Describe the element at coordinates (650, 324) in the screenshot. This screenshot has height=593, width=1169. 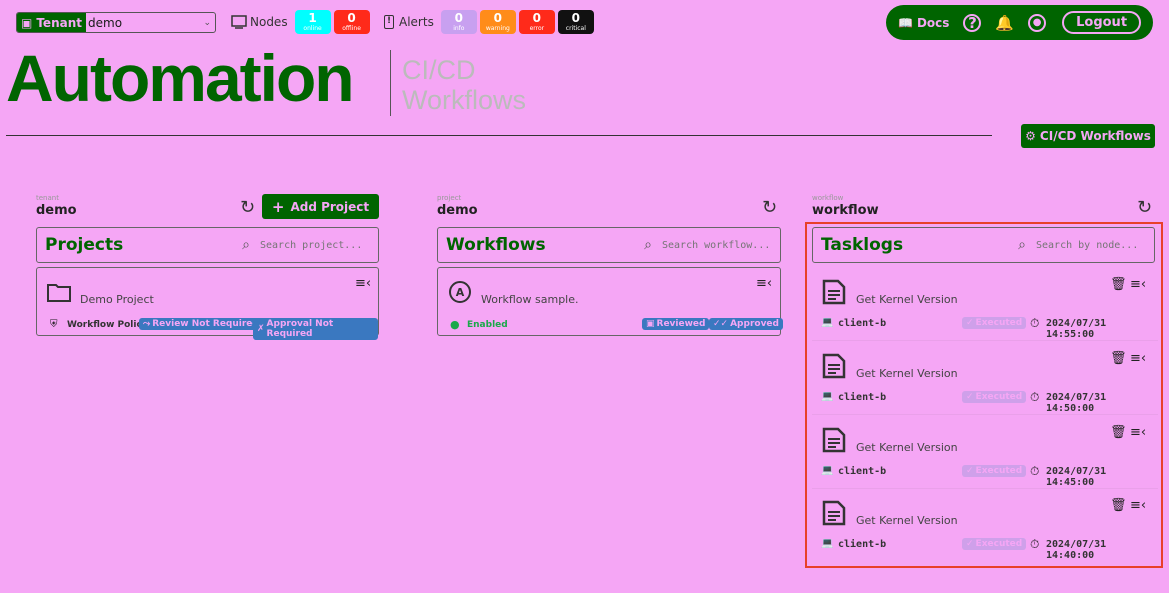
I see `review-icon: ▣` at that location.